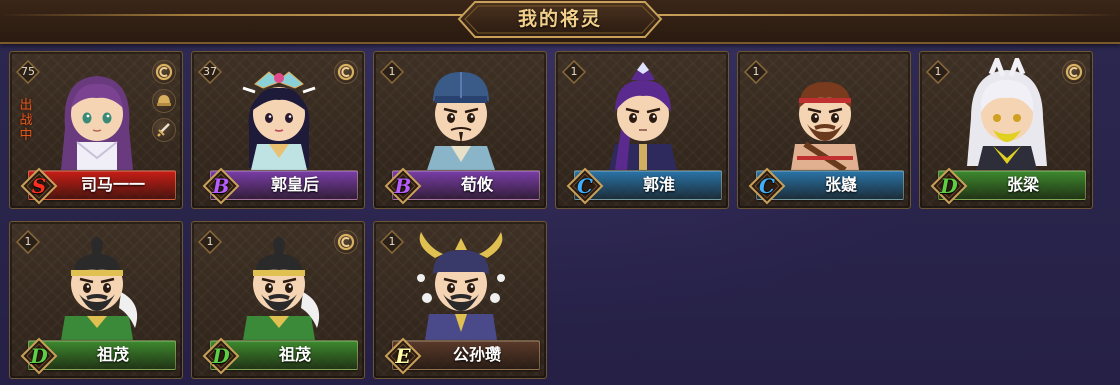  What do you see at coordinates (658, 184) in the screenshot?
I see `spirit-name: 郭淮` at bounding box center [658, 184].